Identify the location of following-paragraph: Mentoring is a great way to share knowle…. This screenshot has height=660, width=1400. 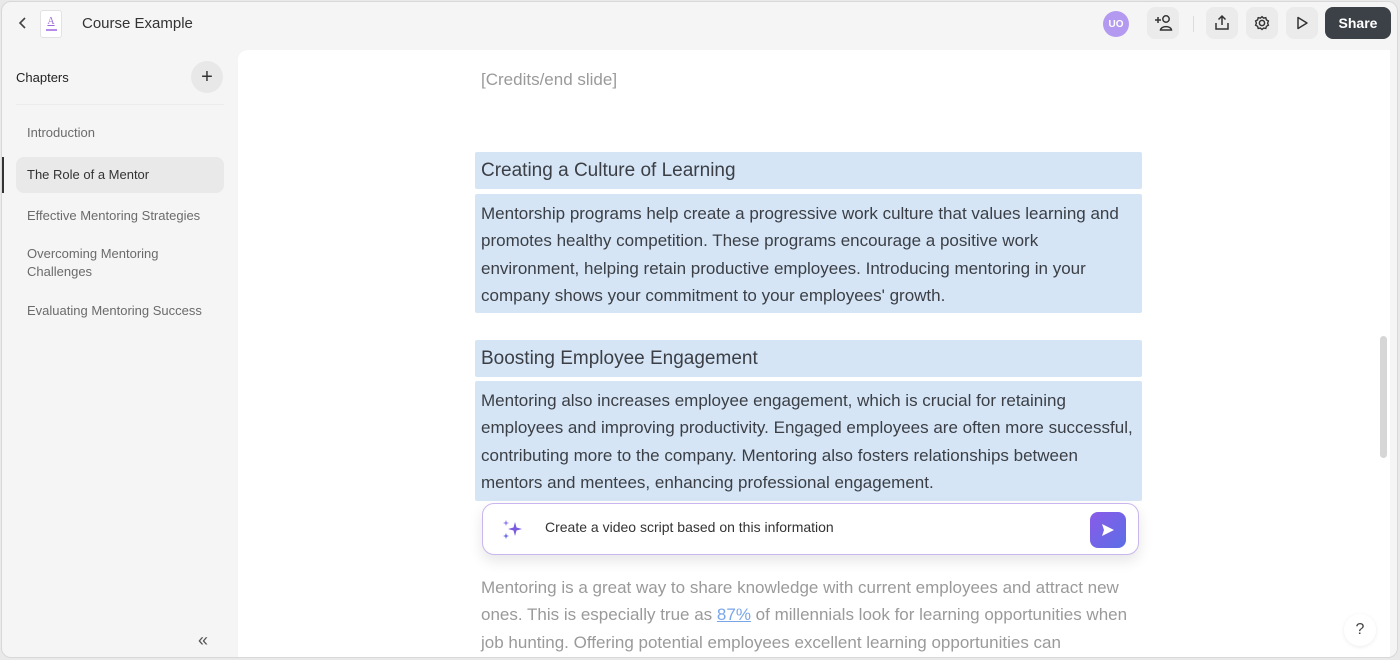
(816, 615).